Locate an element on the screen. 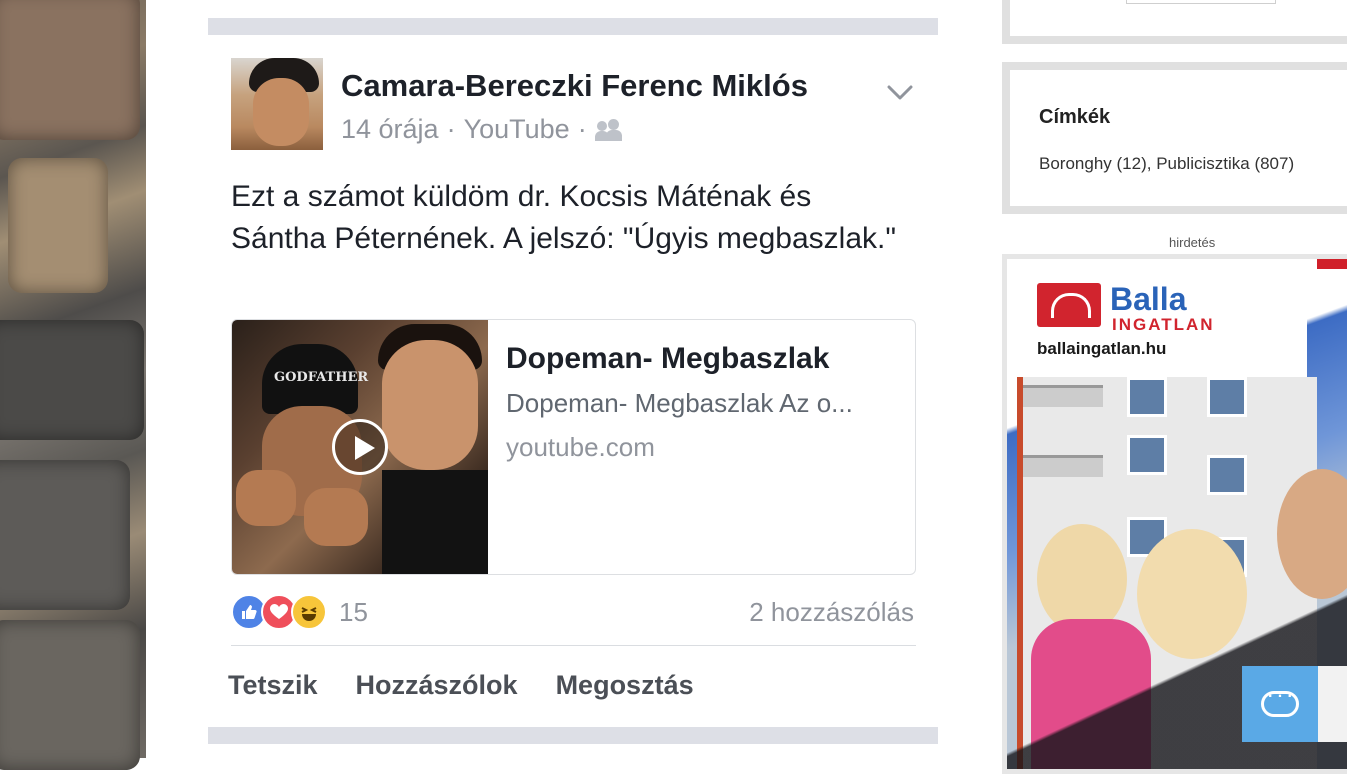 This screenshot has height=774, width=1347. author-name: Camara-Bereczki Ferenc Miklós is located at coordinates (574, 86).